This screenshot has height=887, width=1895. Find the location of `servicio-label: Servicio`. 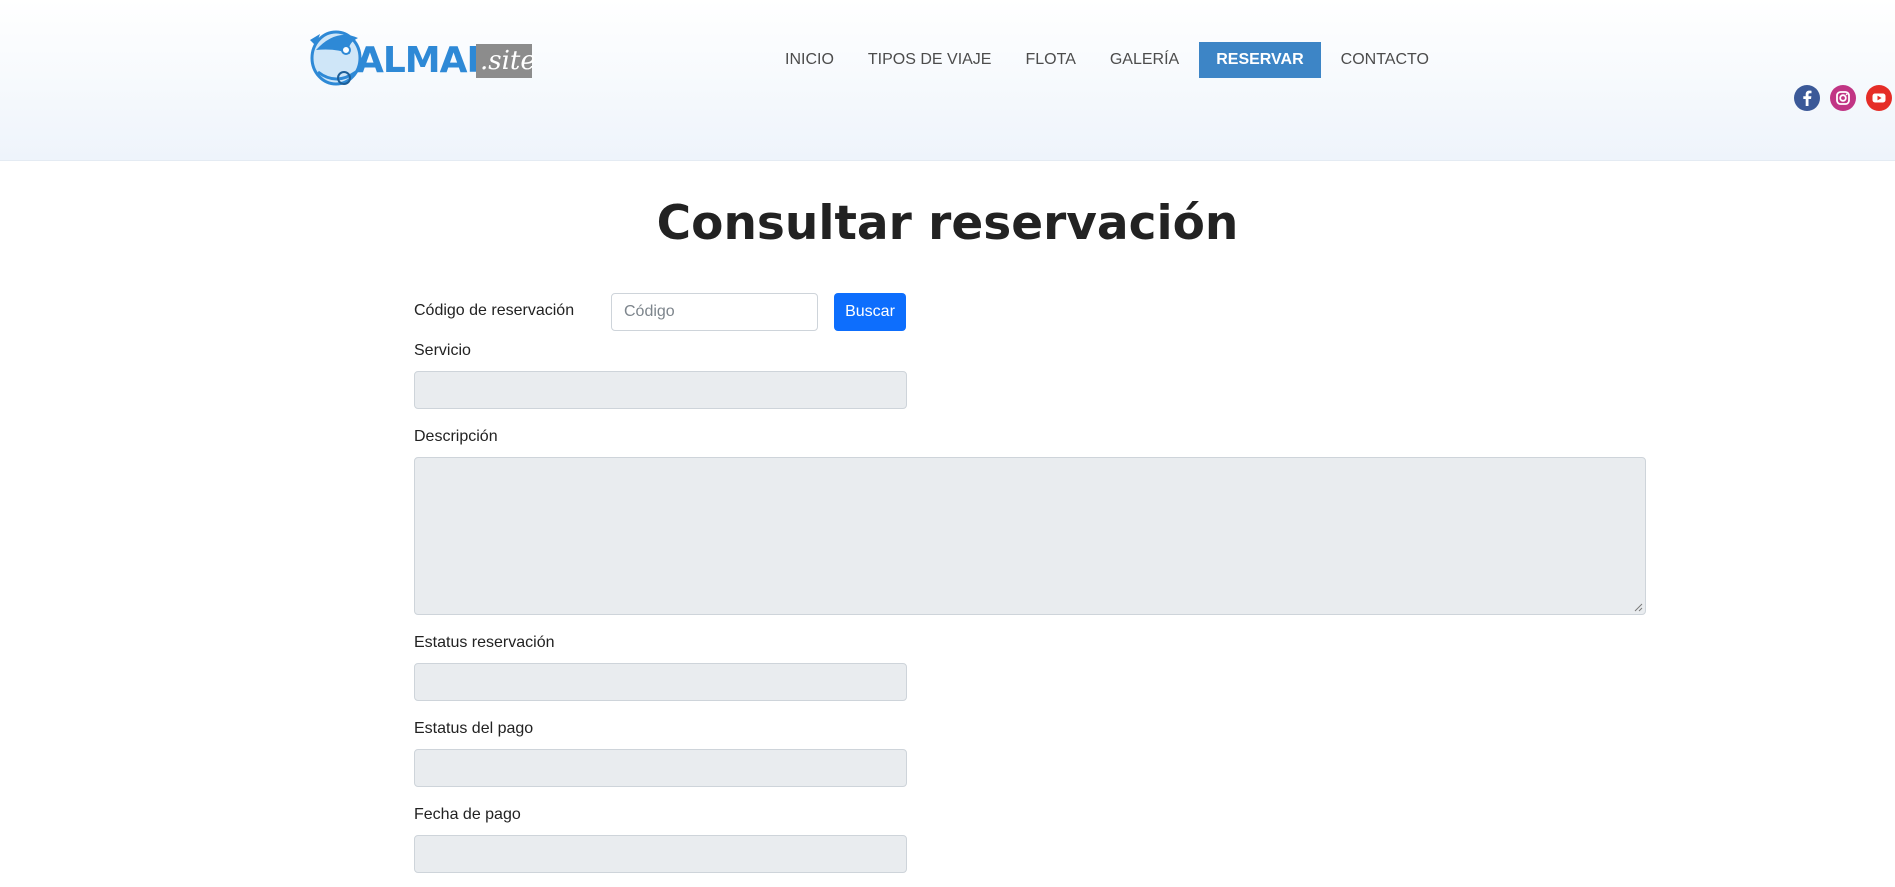

servicio-label: Servicio is located at coordinates (442, 350).